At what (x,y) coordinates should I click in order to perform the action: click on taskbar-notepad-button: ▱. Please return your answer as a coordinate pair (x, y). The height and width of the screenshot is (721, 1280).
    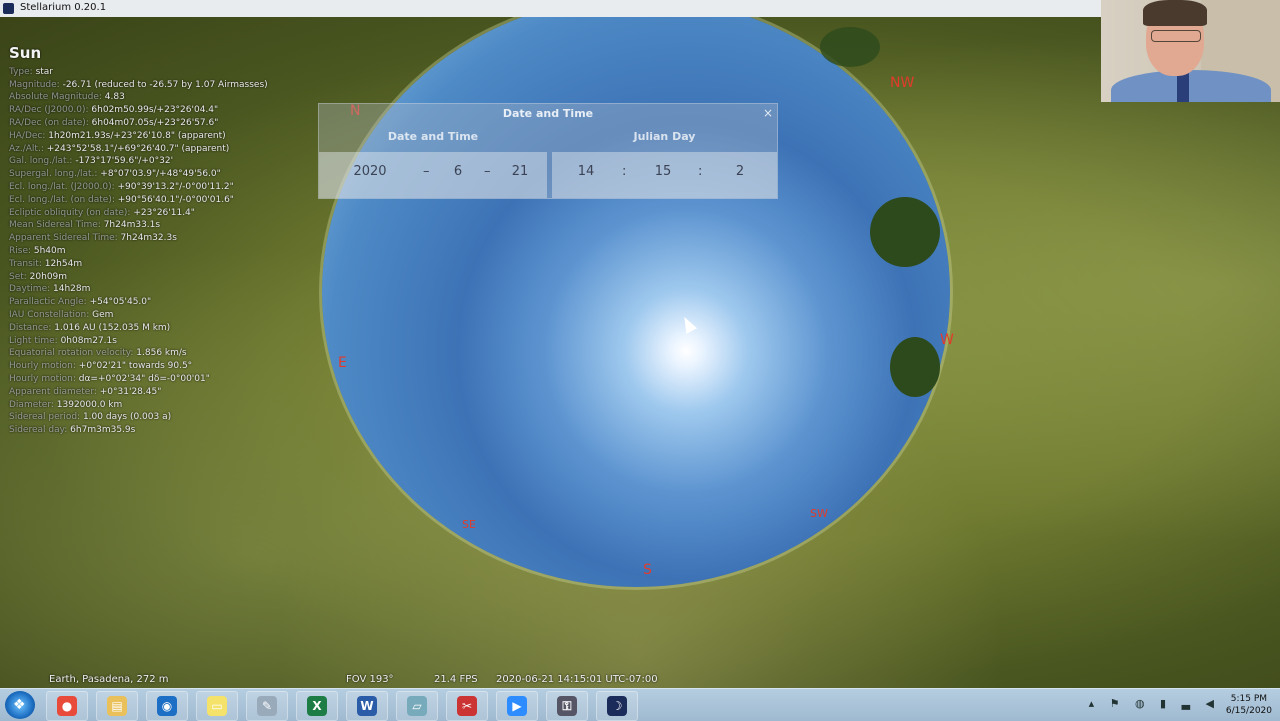
    Looking at the image, I should click on (417, 706).